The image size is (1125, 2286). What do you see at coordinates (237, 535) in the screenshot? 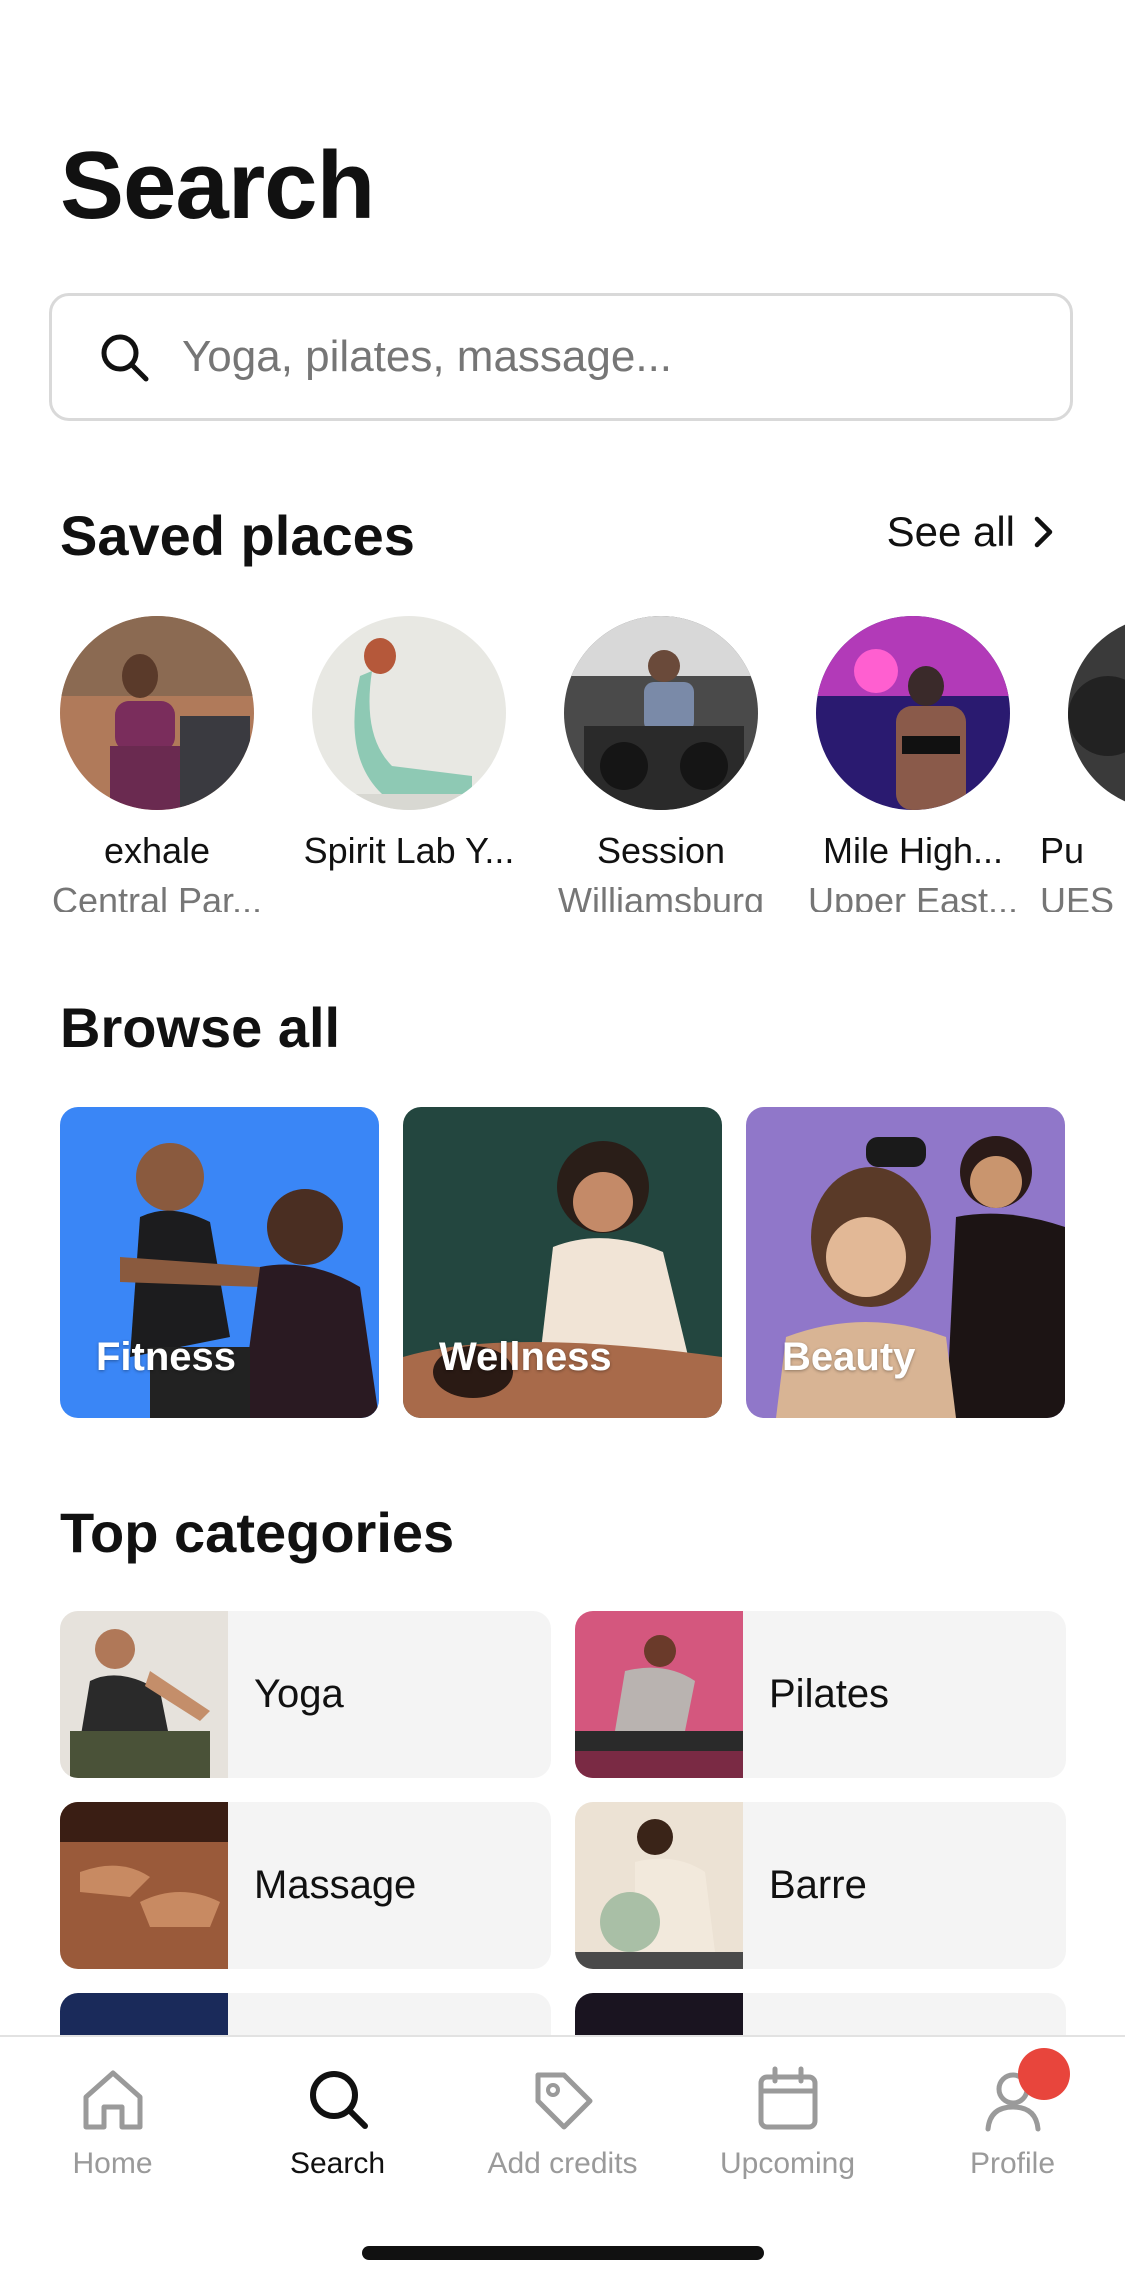
I see `saved-places-title: Saved places` at bounding box center [237, 535].